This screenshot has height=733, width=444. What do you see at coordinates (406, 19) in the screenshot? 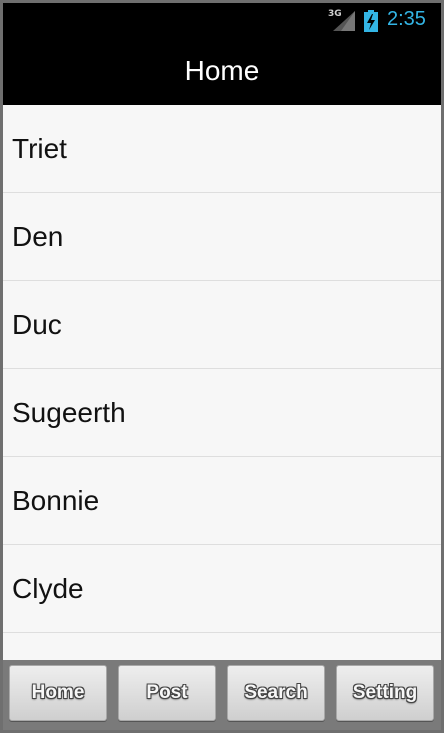
I see `clock: 2:35` at bounding box center [406, 19].